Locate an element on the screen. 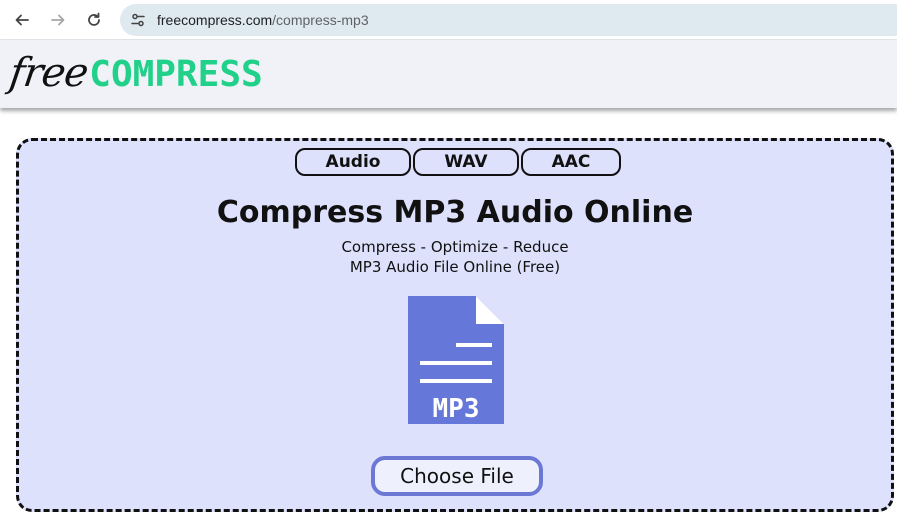 Image resolution: width=897 pixels, height=524 pixels. tab-audio: Audio is located at coordinates (353, 162).